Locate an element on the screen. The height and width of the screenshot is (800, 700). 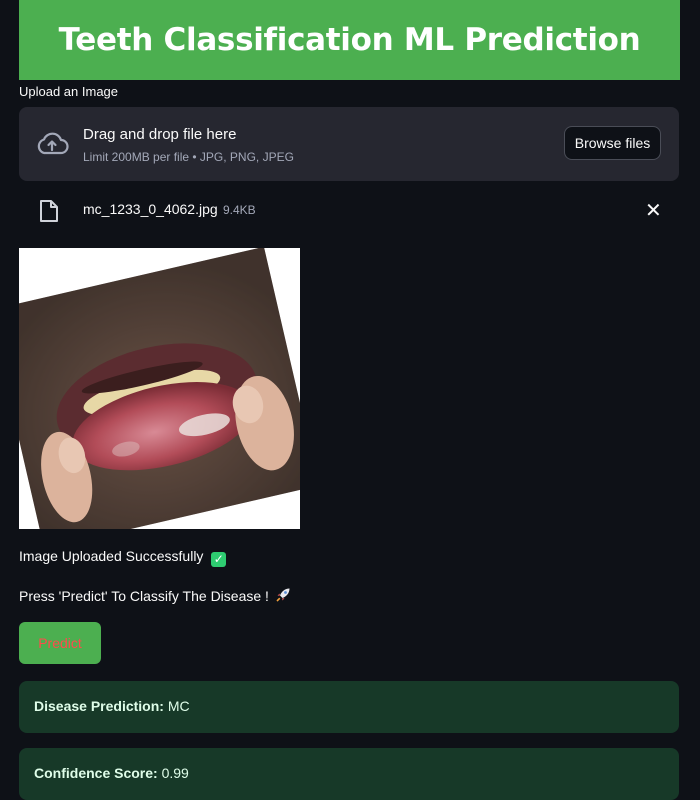
page-title: Teeth Classification ML Prediction is located at coordinates (349, 40).